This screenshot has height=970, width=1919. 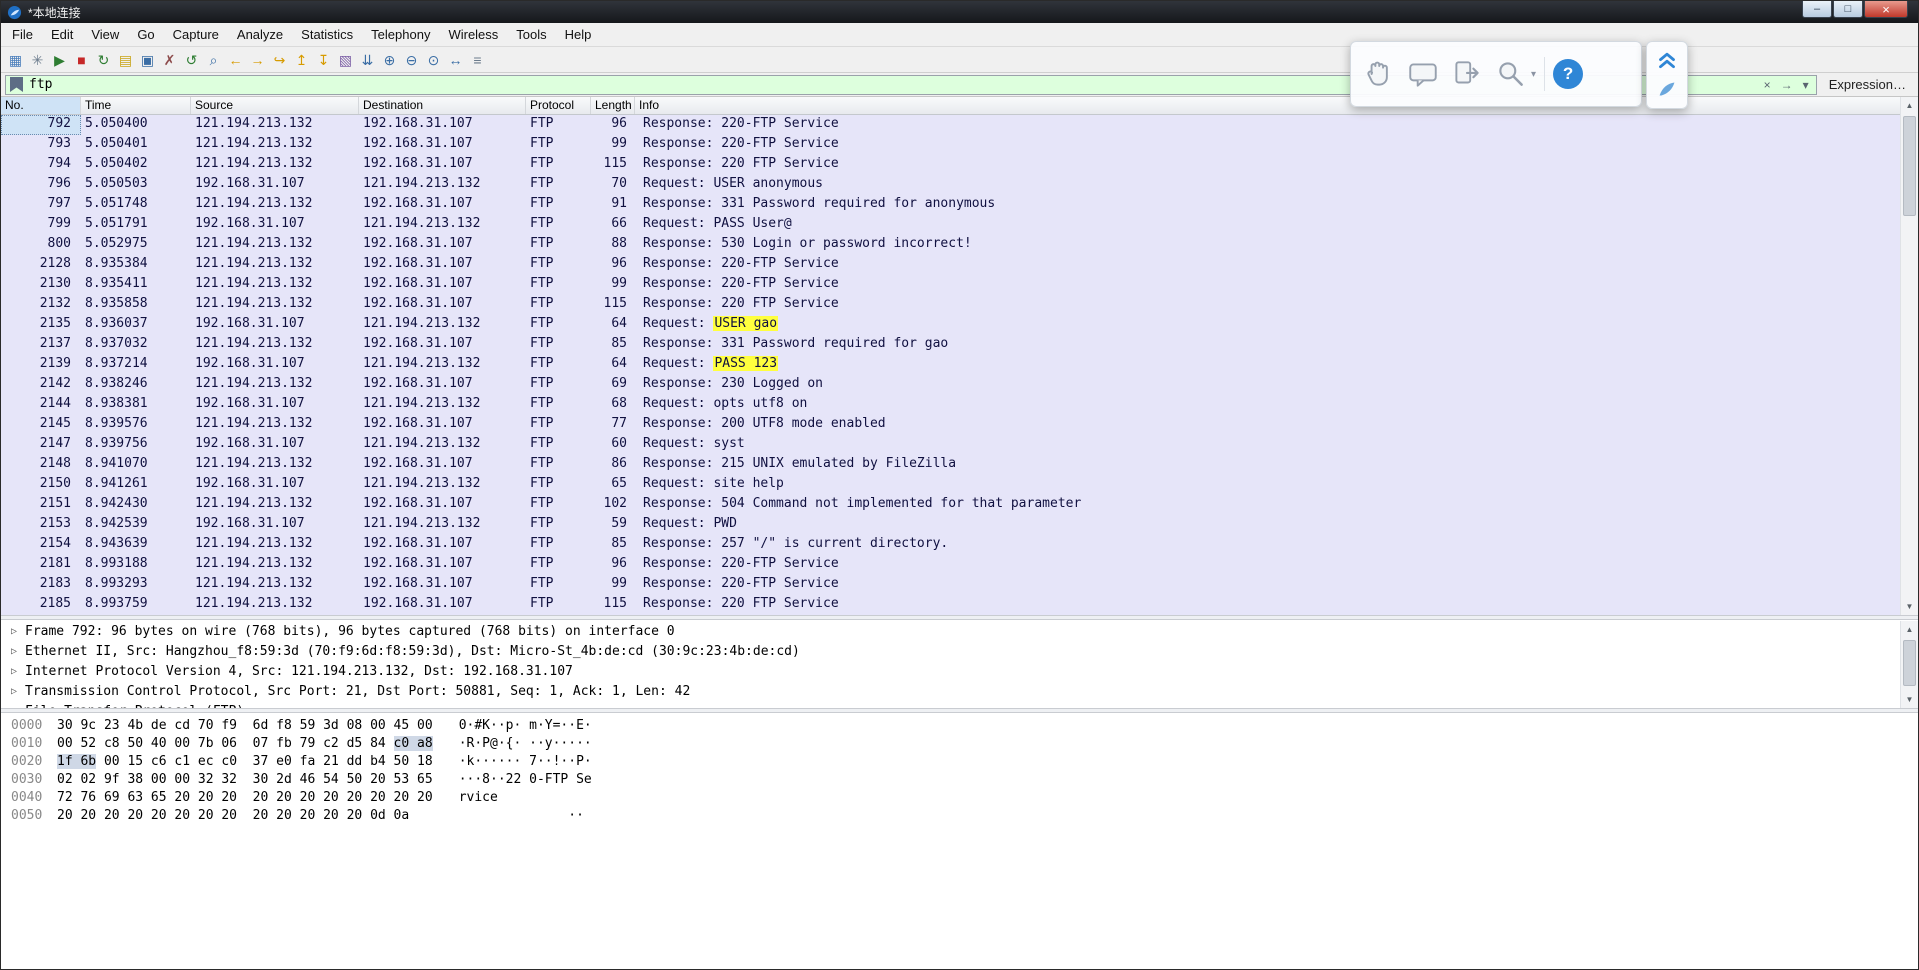 What do you see at coordinates (41, 105) in the screenshot?
I see `col-no: No.` at bounding box center [41, 105].